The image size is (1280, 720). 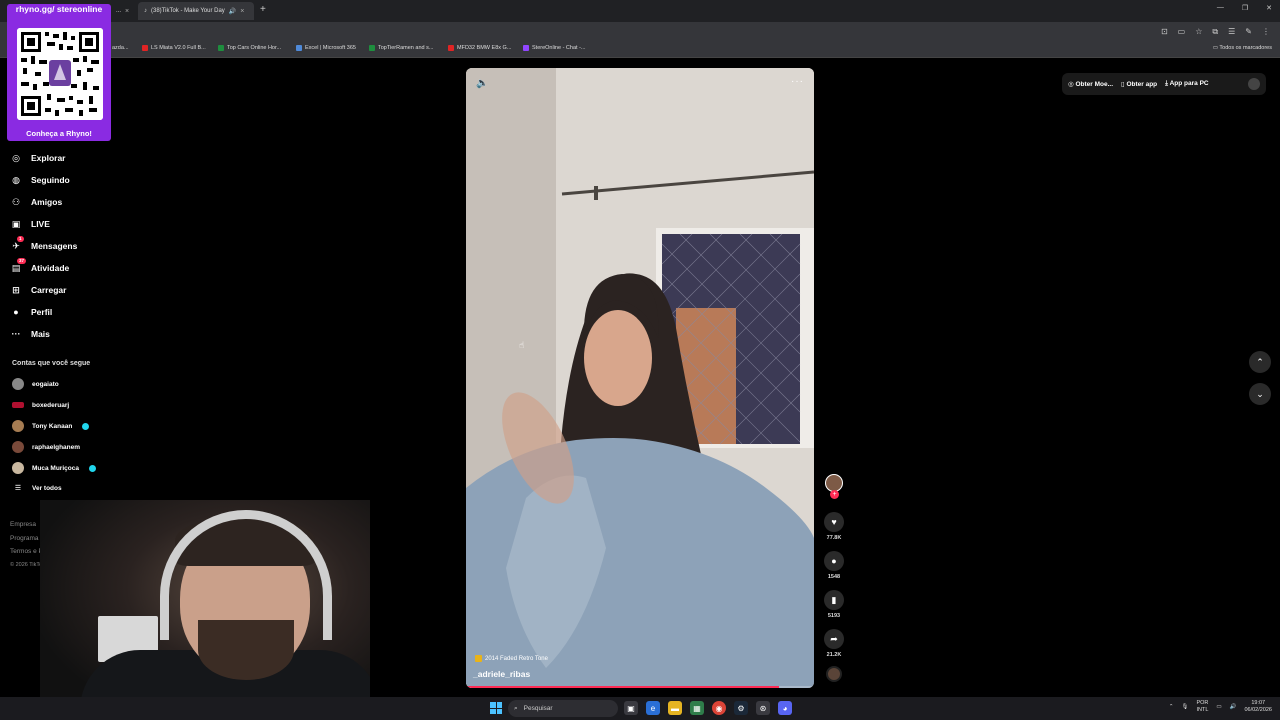 I want to click on sidebar-item-live: ▣ LIVE, so click(x=30, y=224).